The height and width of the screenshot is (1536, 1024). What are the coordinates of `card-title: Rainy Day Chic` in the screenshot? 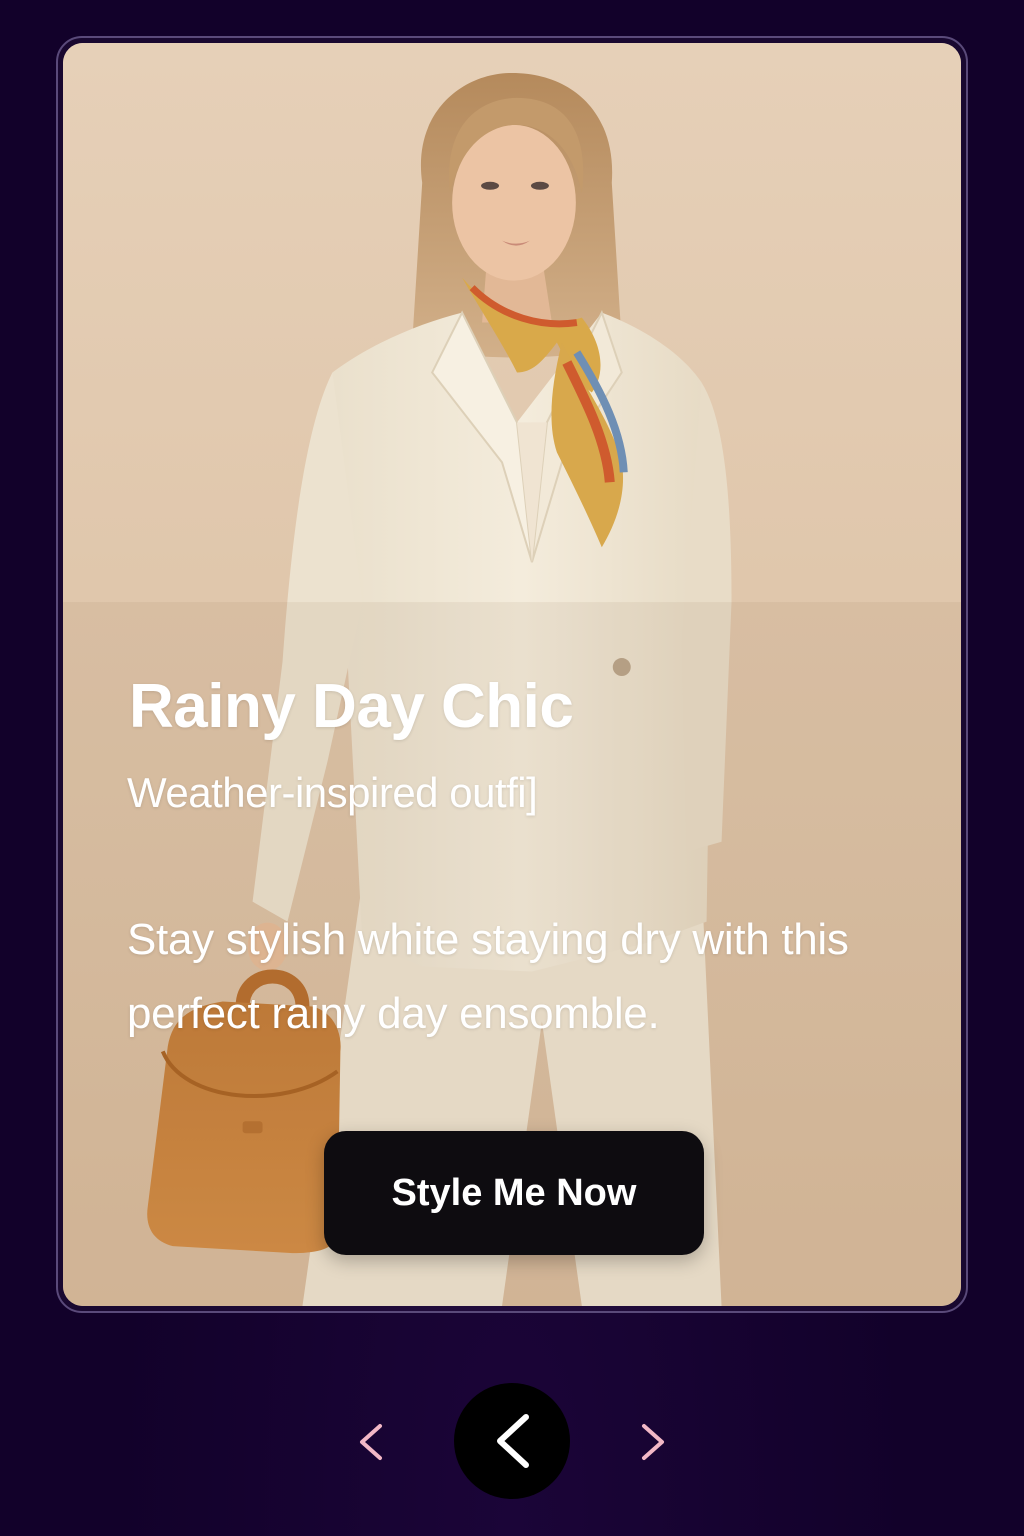 It's located at (351, 706).